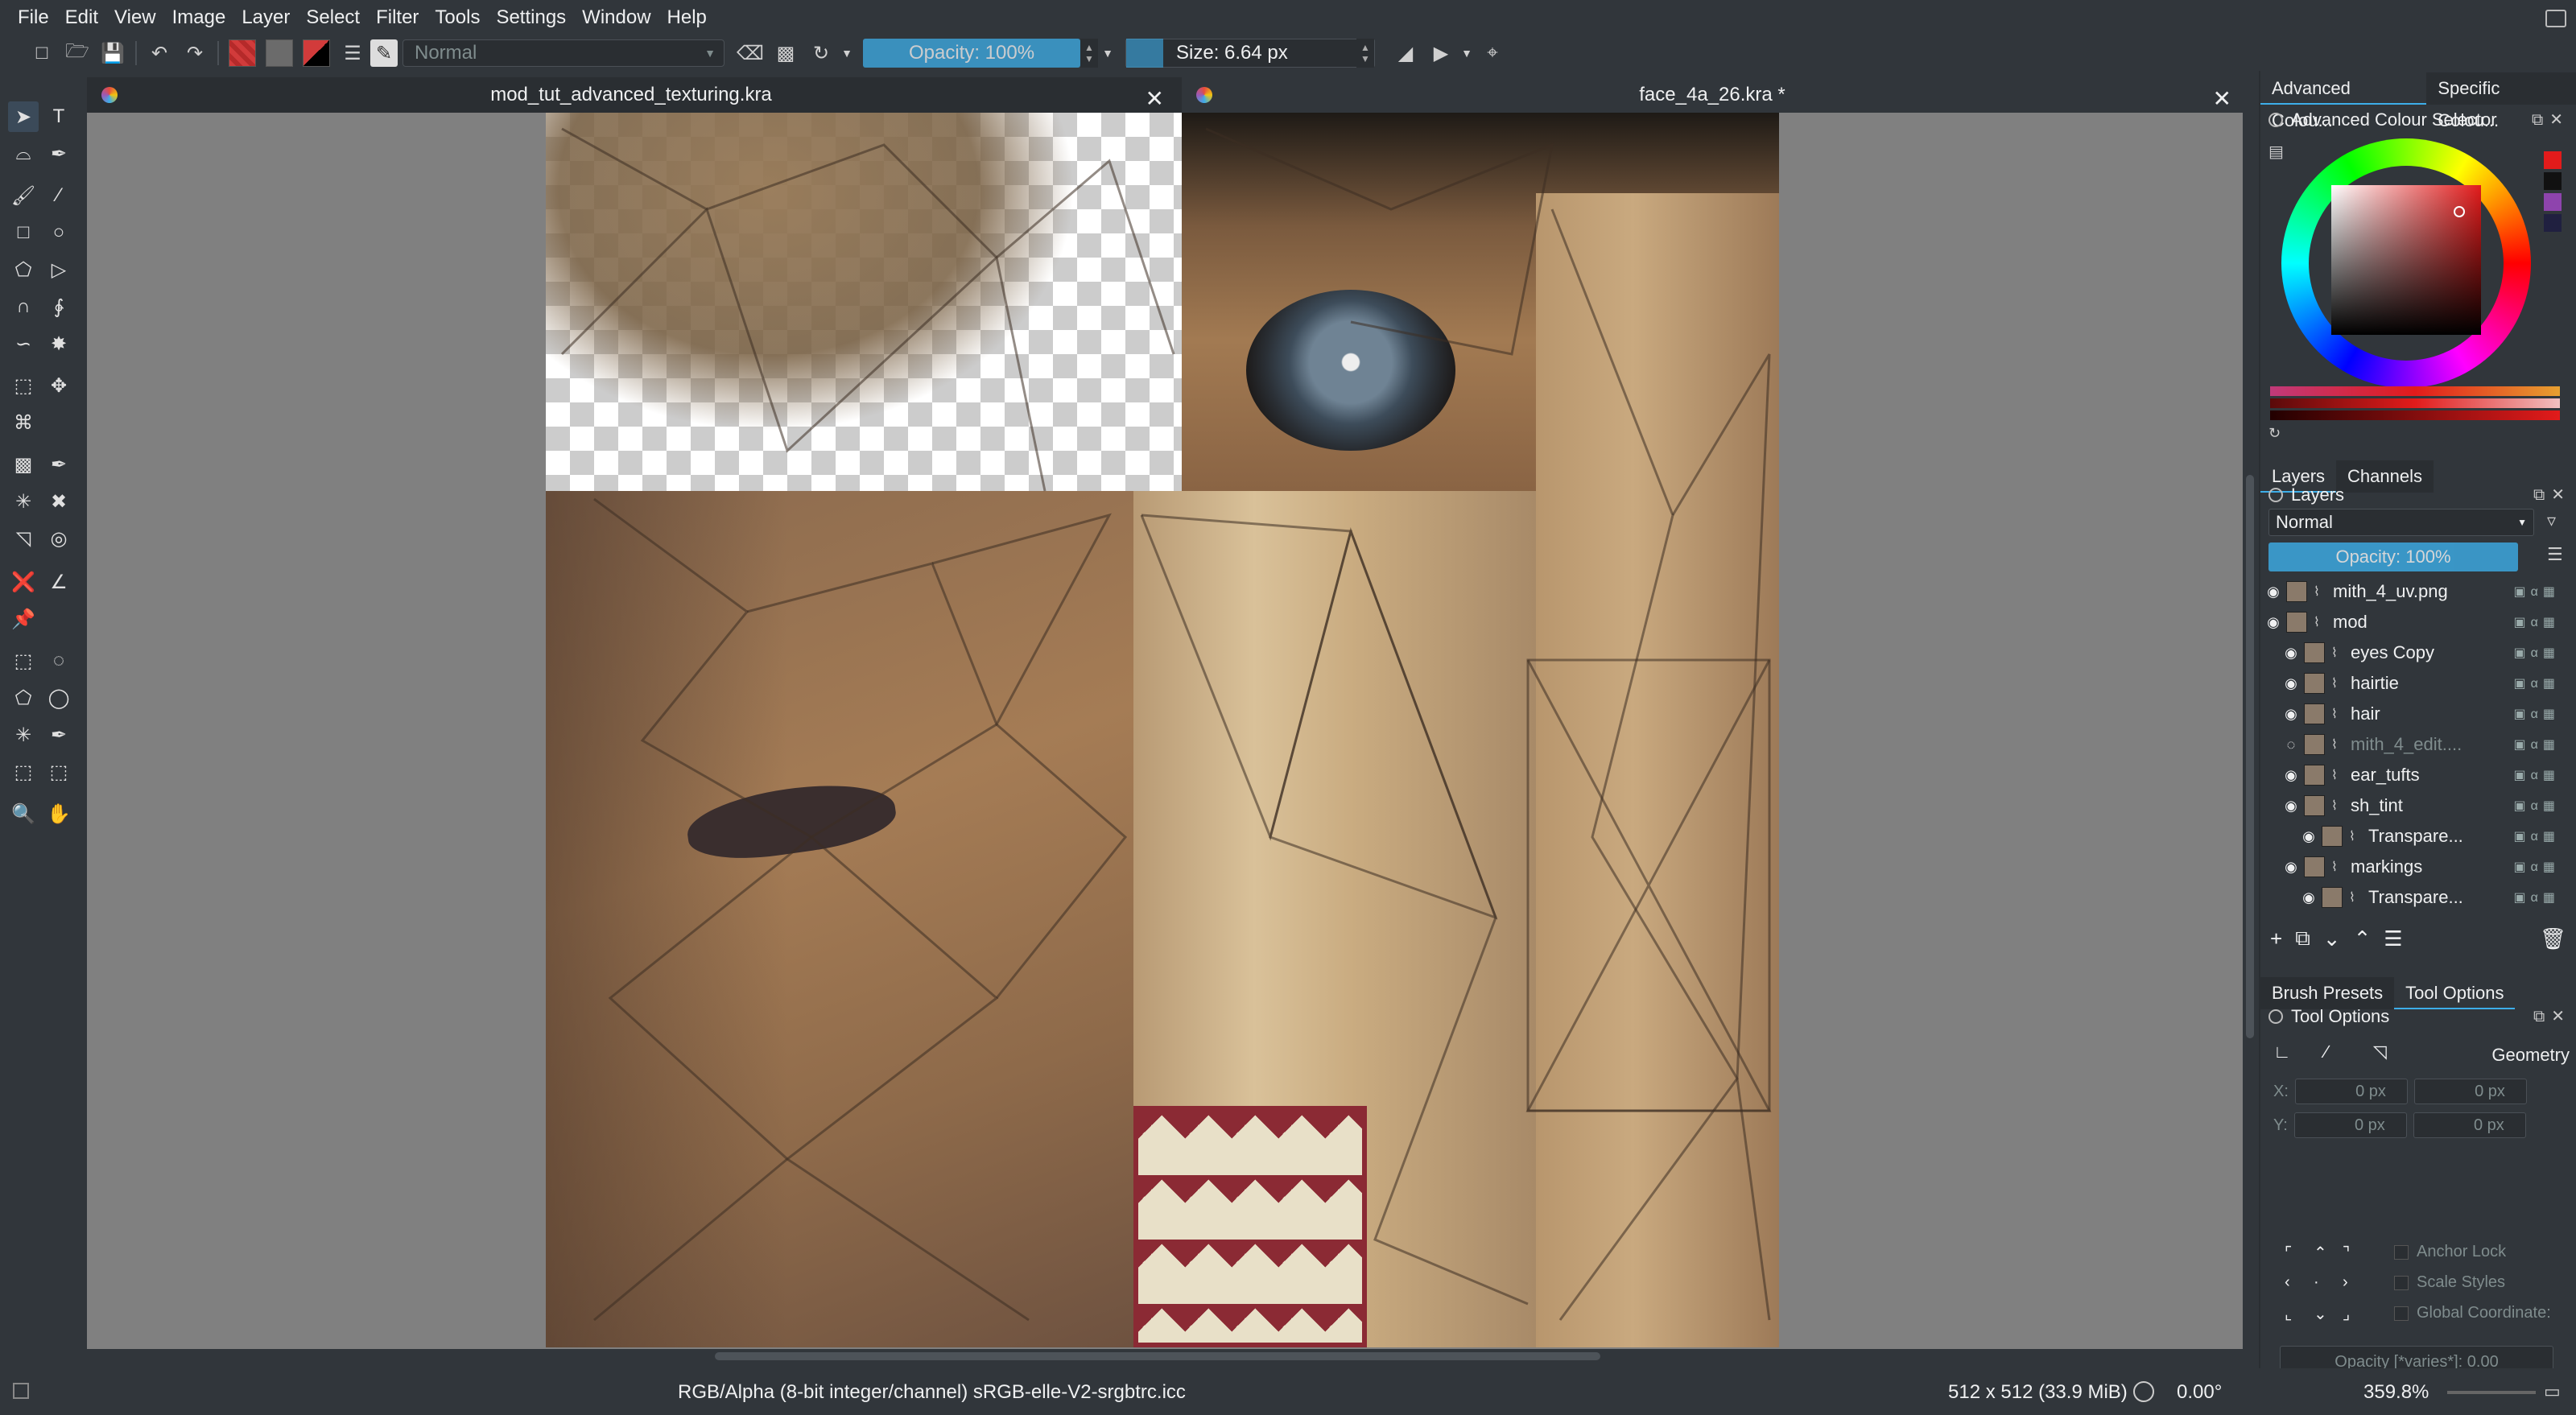  I want to click on menu-settings: Settings, so click(531, 18).